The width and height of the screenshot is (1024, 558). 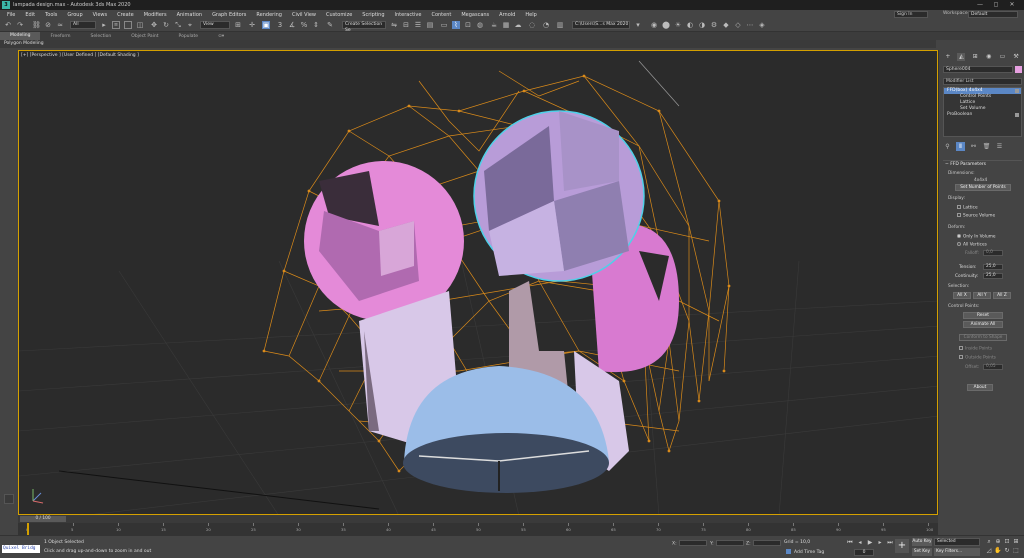 I want to click on material-editor-icon: ◍, so click(x=480, y=25).